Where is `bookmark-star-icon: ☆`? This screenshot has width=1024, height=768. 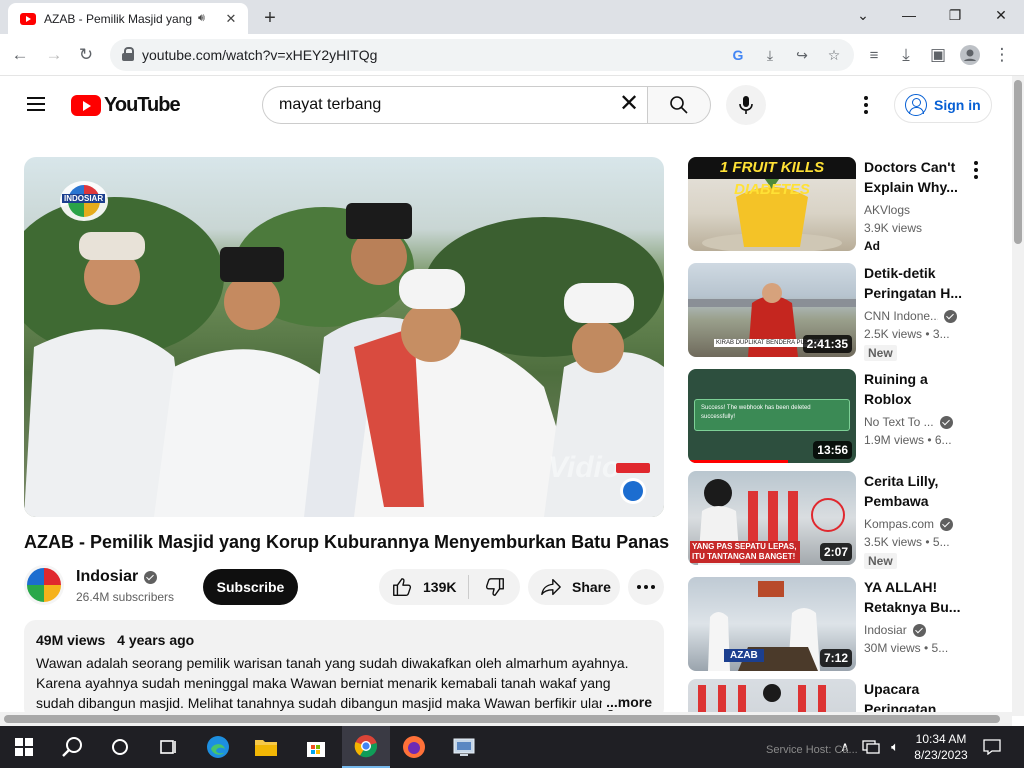 bookmark-star-icon: ☆ is located at coordinates (834, 55).